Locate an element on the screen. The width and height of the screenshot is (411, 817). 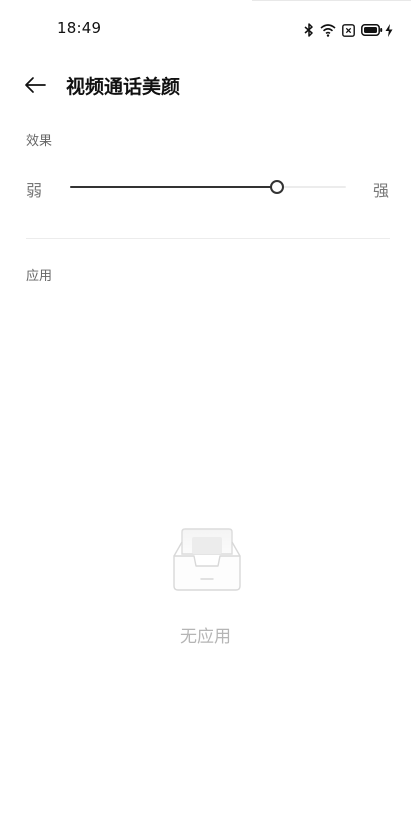
header: 视频通话美颜 is located at coordinates (205, 85).